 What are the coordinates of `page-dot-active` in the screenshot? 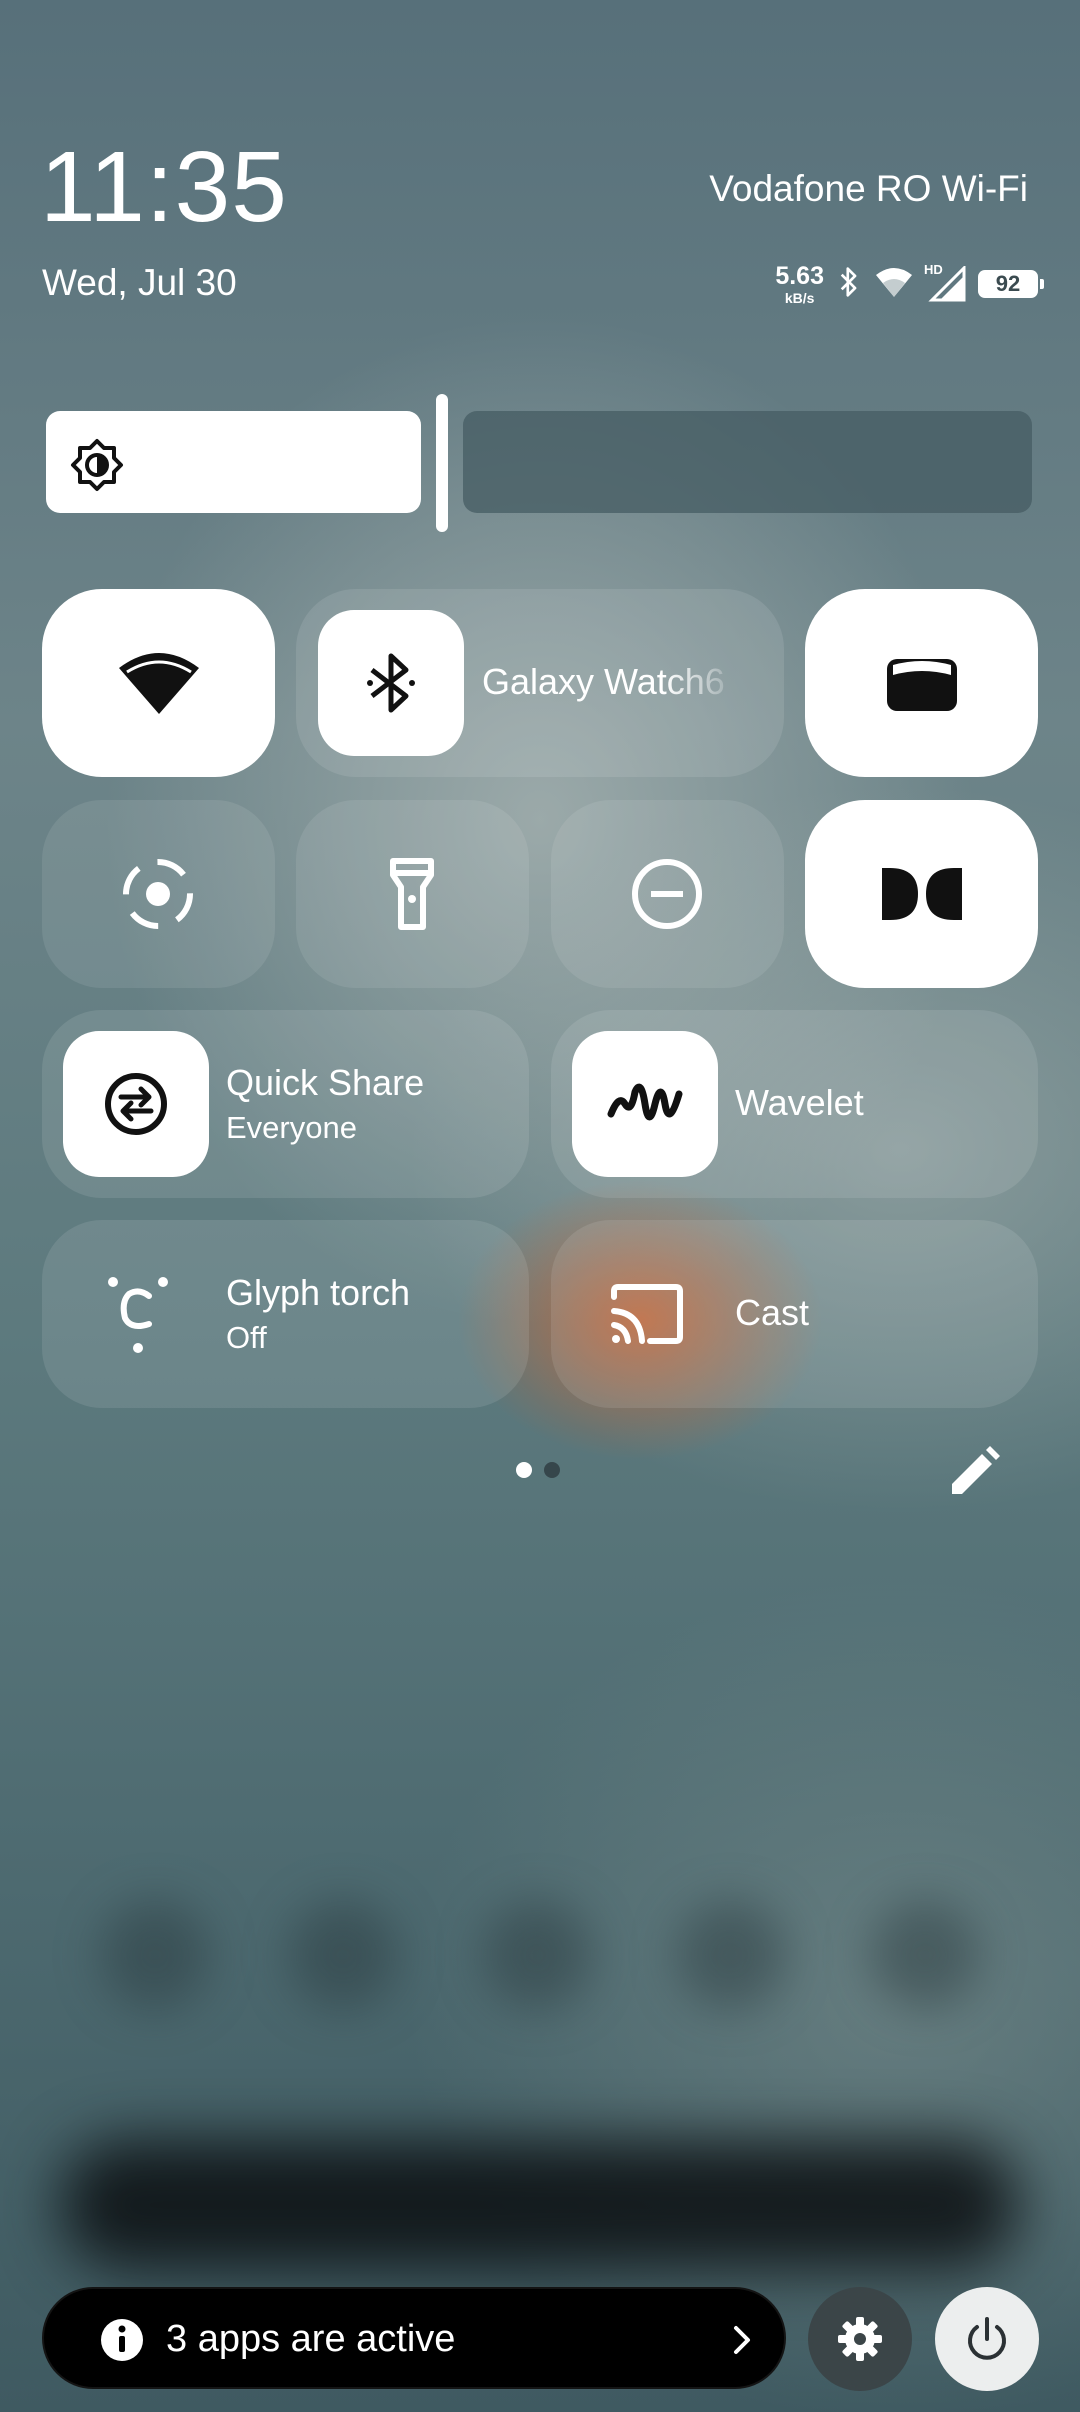 It's located at (524, 1470).